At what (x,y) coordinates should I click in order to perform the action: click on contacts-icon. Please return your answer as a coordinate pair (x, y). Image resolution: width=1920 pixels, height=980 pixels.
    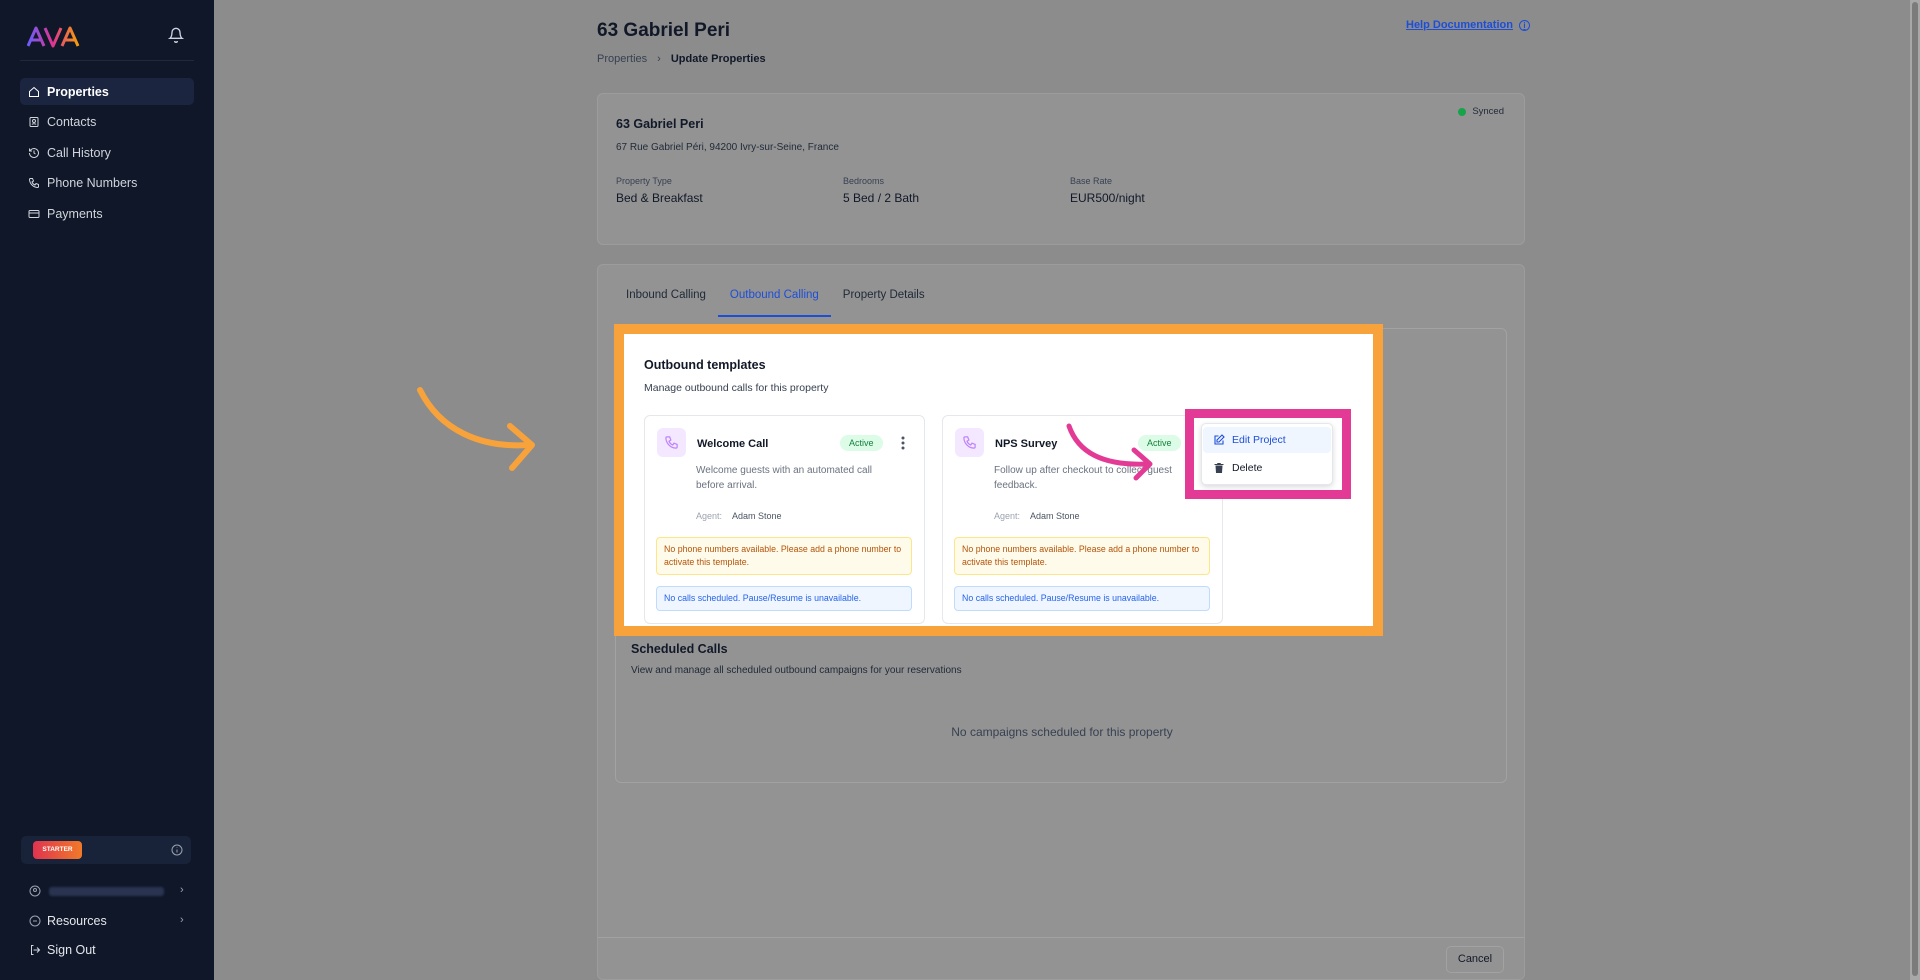
    Looking at the image, I should click on (34, 122).